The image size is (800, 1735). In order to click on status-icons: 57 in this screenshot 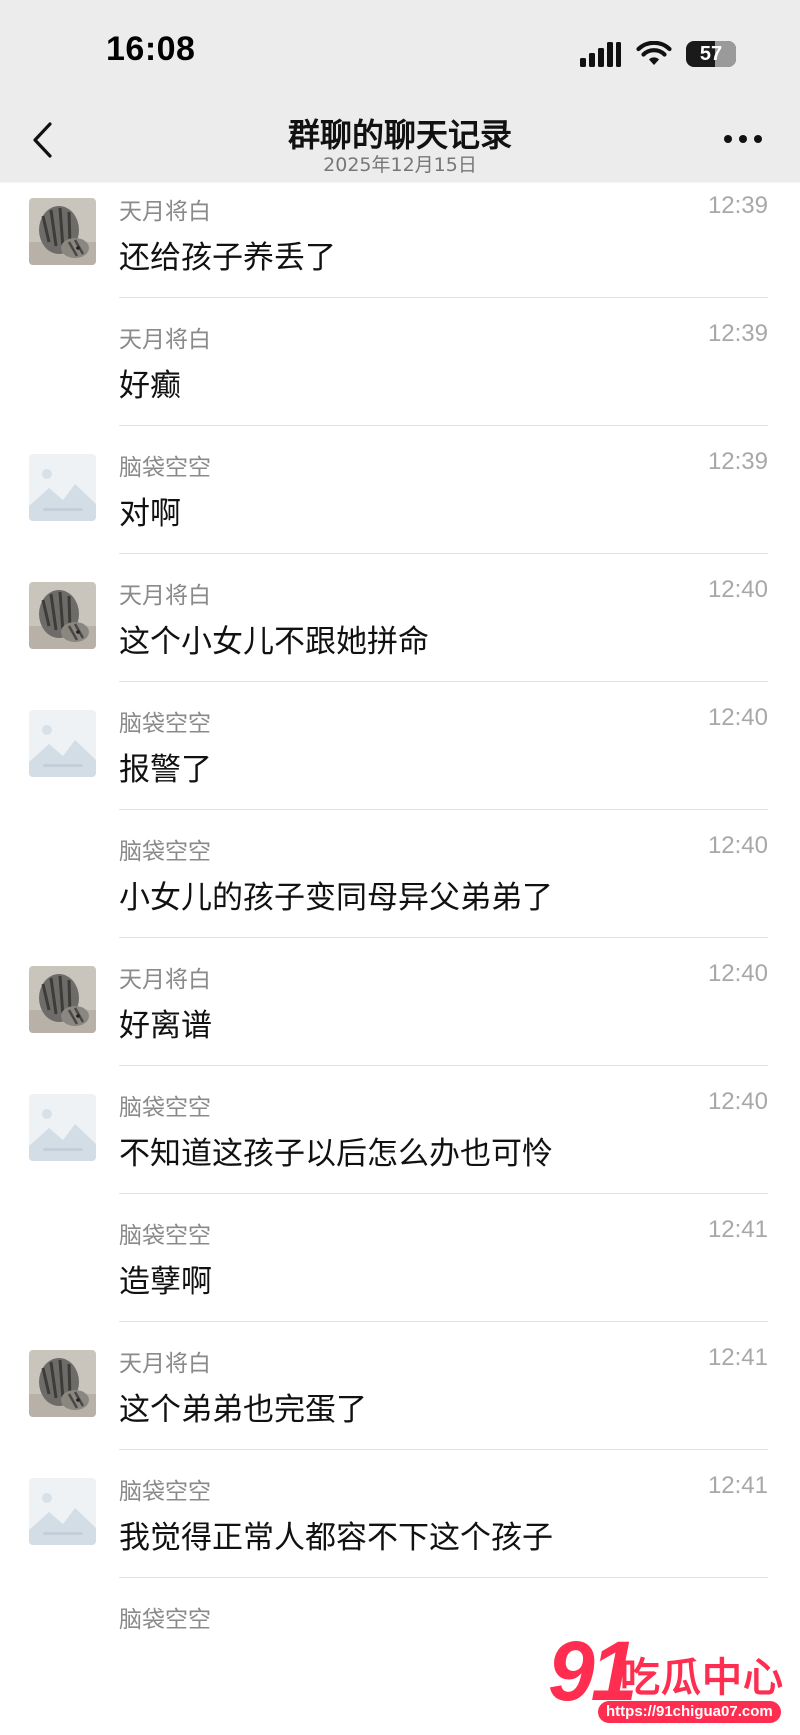, I will do `click(658, 54)`.